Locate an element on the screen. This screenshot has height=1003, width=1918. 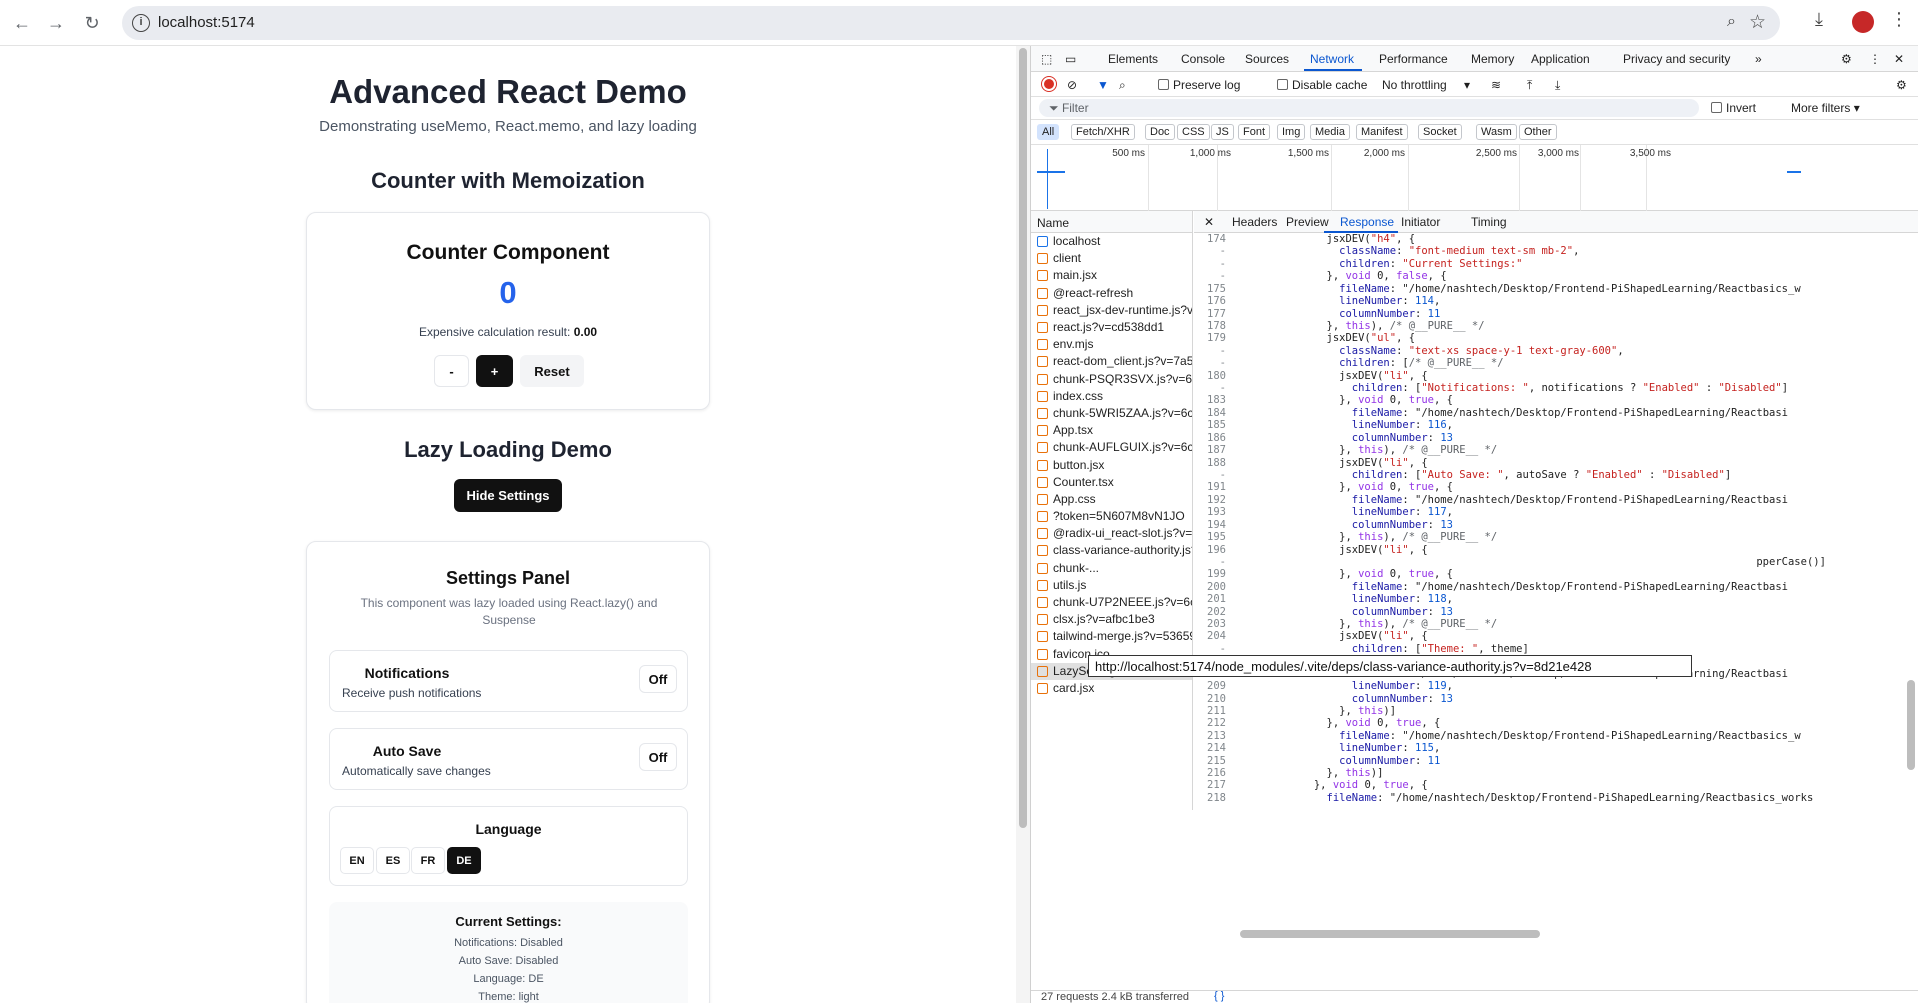
request-row: App.tsx is located at coordinates (1111, 430).